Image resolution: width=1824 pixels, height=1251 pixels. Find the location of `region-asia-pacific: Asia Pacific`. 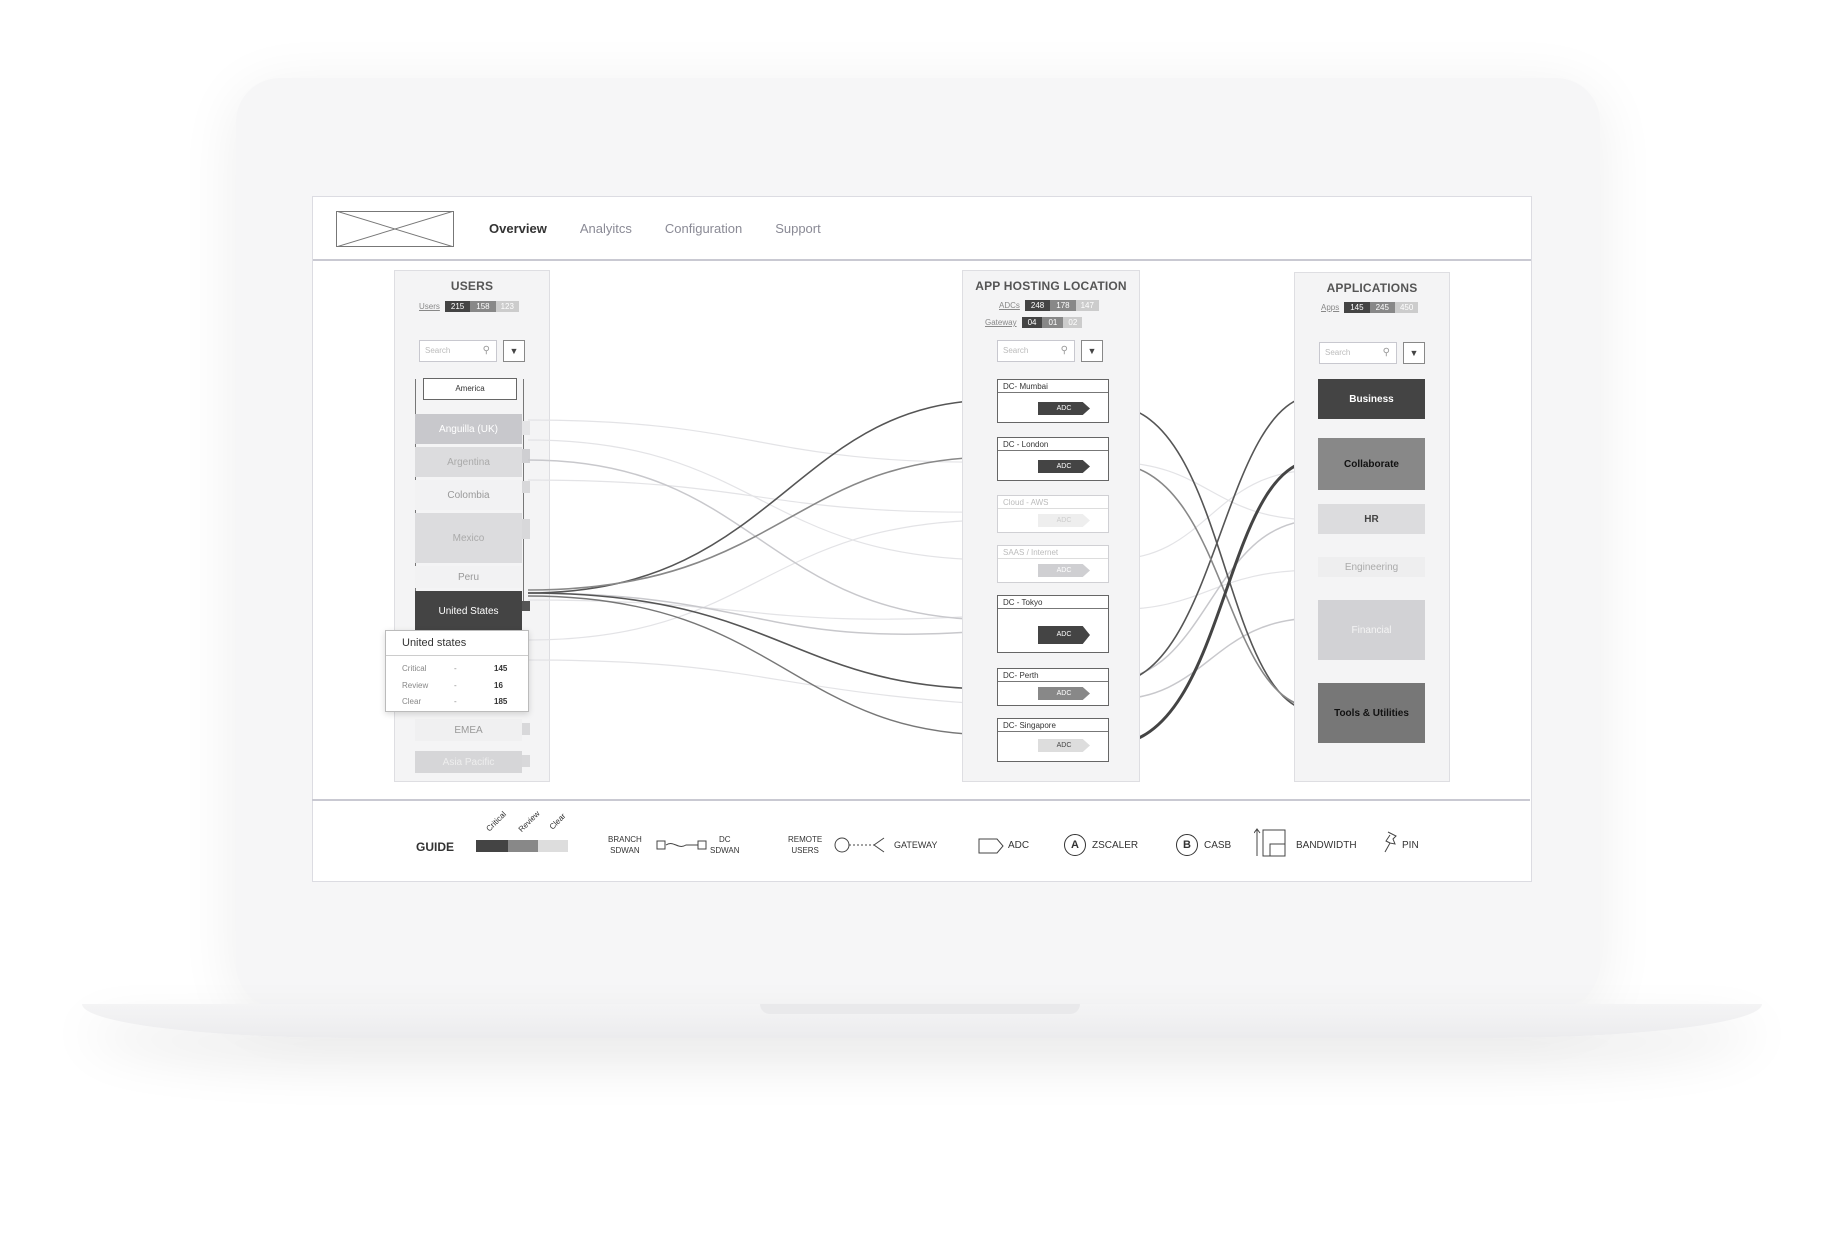

region-asia-pacific: Asia Pacific is located at coordinates (468, 762).